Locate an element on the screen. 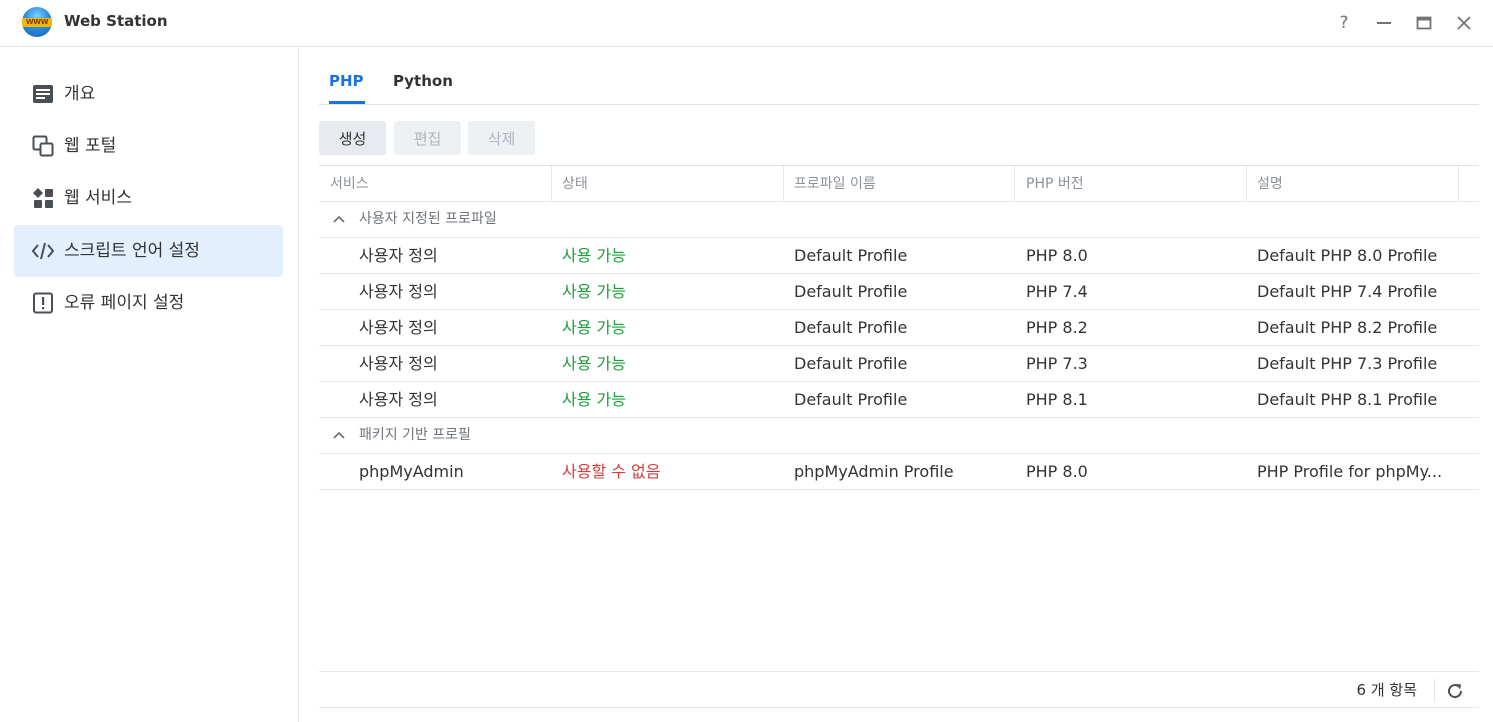 This screenshot has height=722, width=1493. sidebar-item-error-page: 오류 페이지 설정 is located at coordinates (148, 303).